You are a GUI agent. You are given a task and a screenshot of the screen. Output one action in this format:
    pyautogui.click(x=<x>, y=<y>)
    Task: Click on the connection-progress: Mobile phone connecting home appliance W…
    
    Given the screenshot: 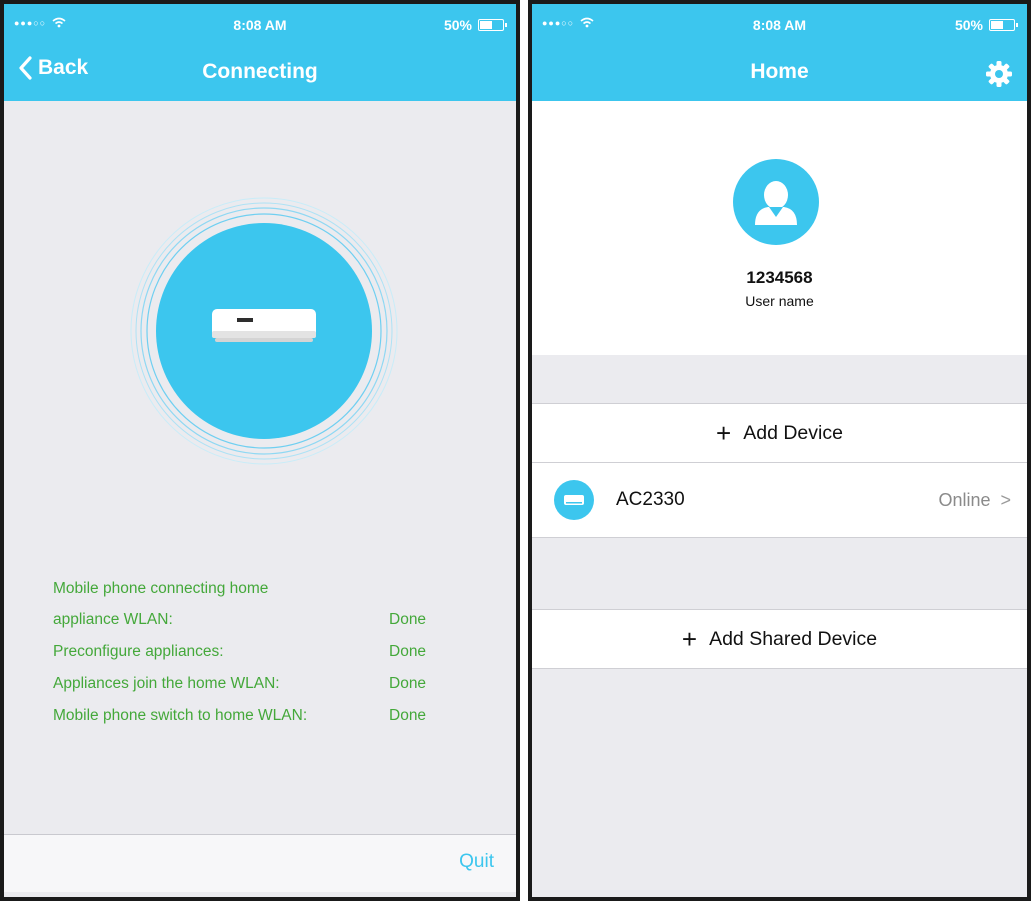 What is the action you would take?
    pyautogui.click(x=253, y=653)
    